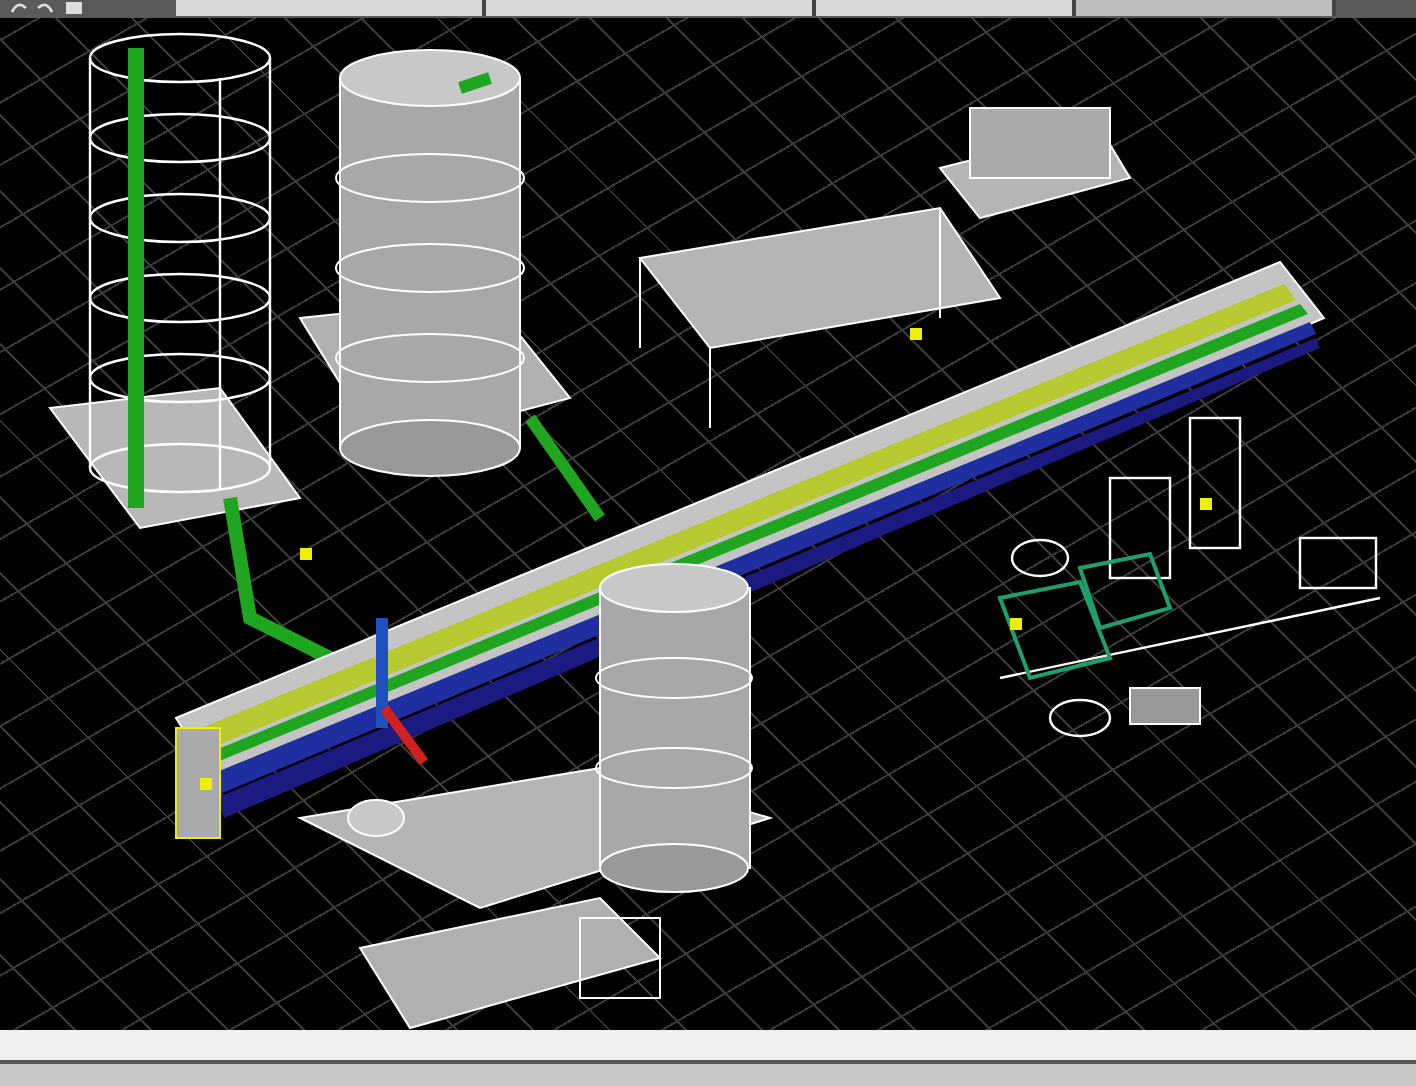 This screenshot has height=1086, width=1416. What do you see at coordinates (18, 8) in the screenshot?
I see `undo-icon` at bounding box center [18, 8].